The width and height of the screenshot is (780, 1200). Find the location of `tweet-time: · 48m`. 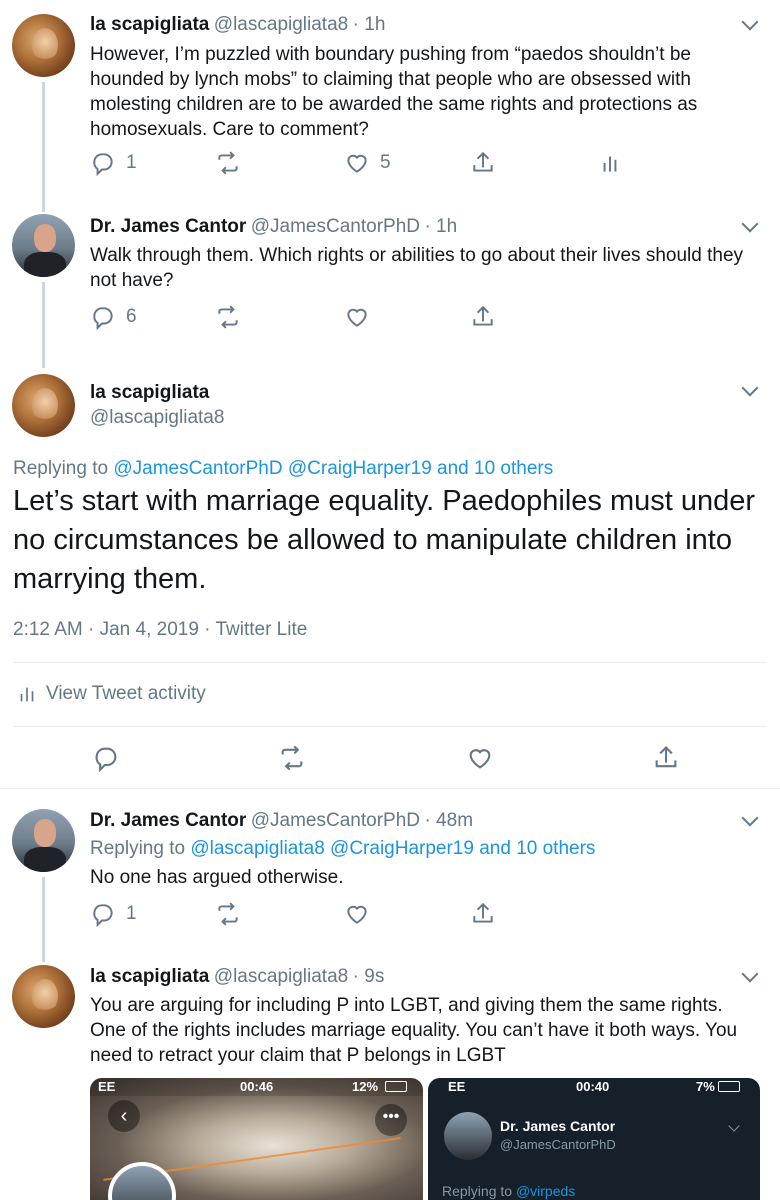

tweet-time: · 48m is located at coordinates (449, 820).